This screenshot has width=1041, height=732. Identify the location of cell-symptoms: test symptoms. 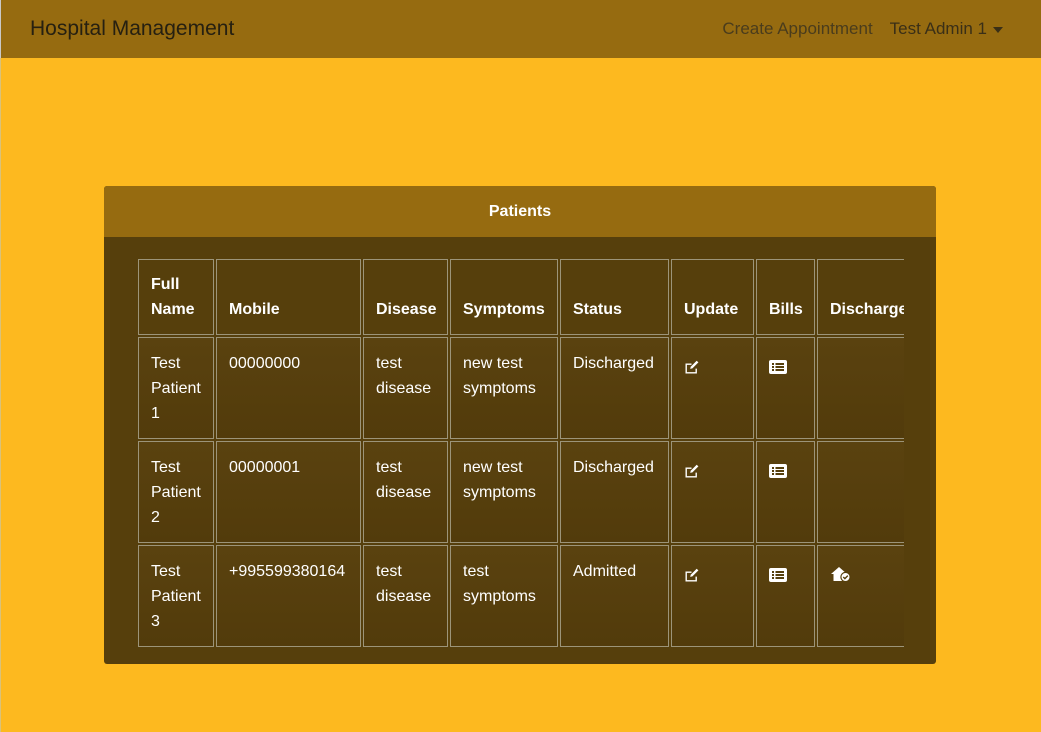
(504, 596).